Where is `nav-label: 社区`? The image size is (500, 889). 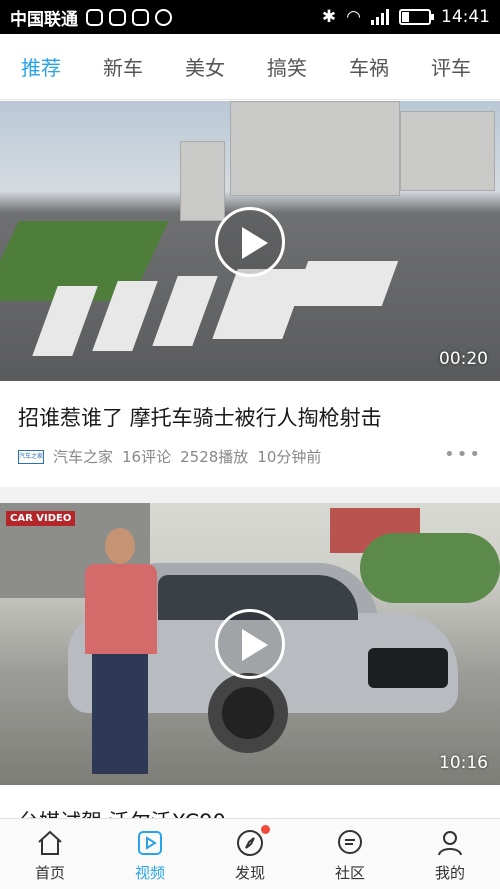 nav-label: 社区 is located at coordinates (349, 873).